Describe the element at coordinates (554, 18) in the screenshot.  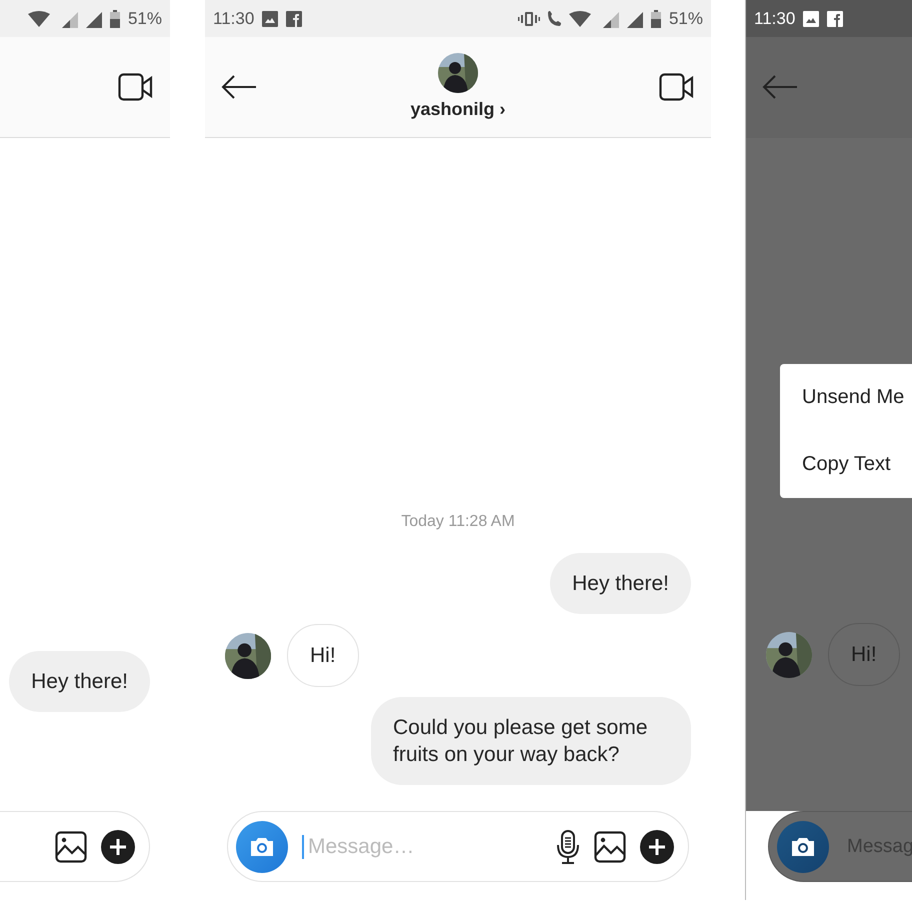
I see `call-icon` at that location.